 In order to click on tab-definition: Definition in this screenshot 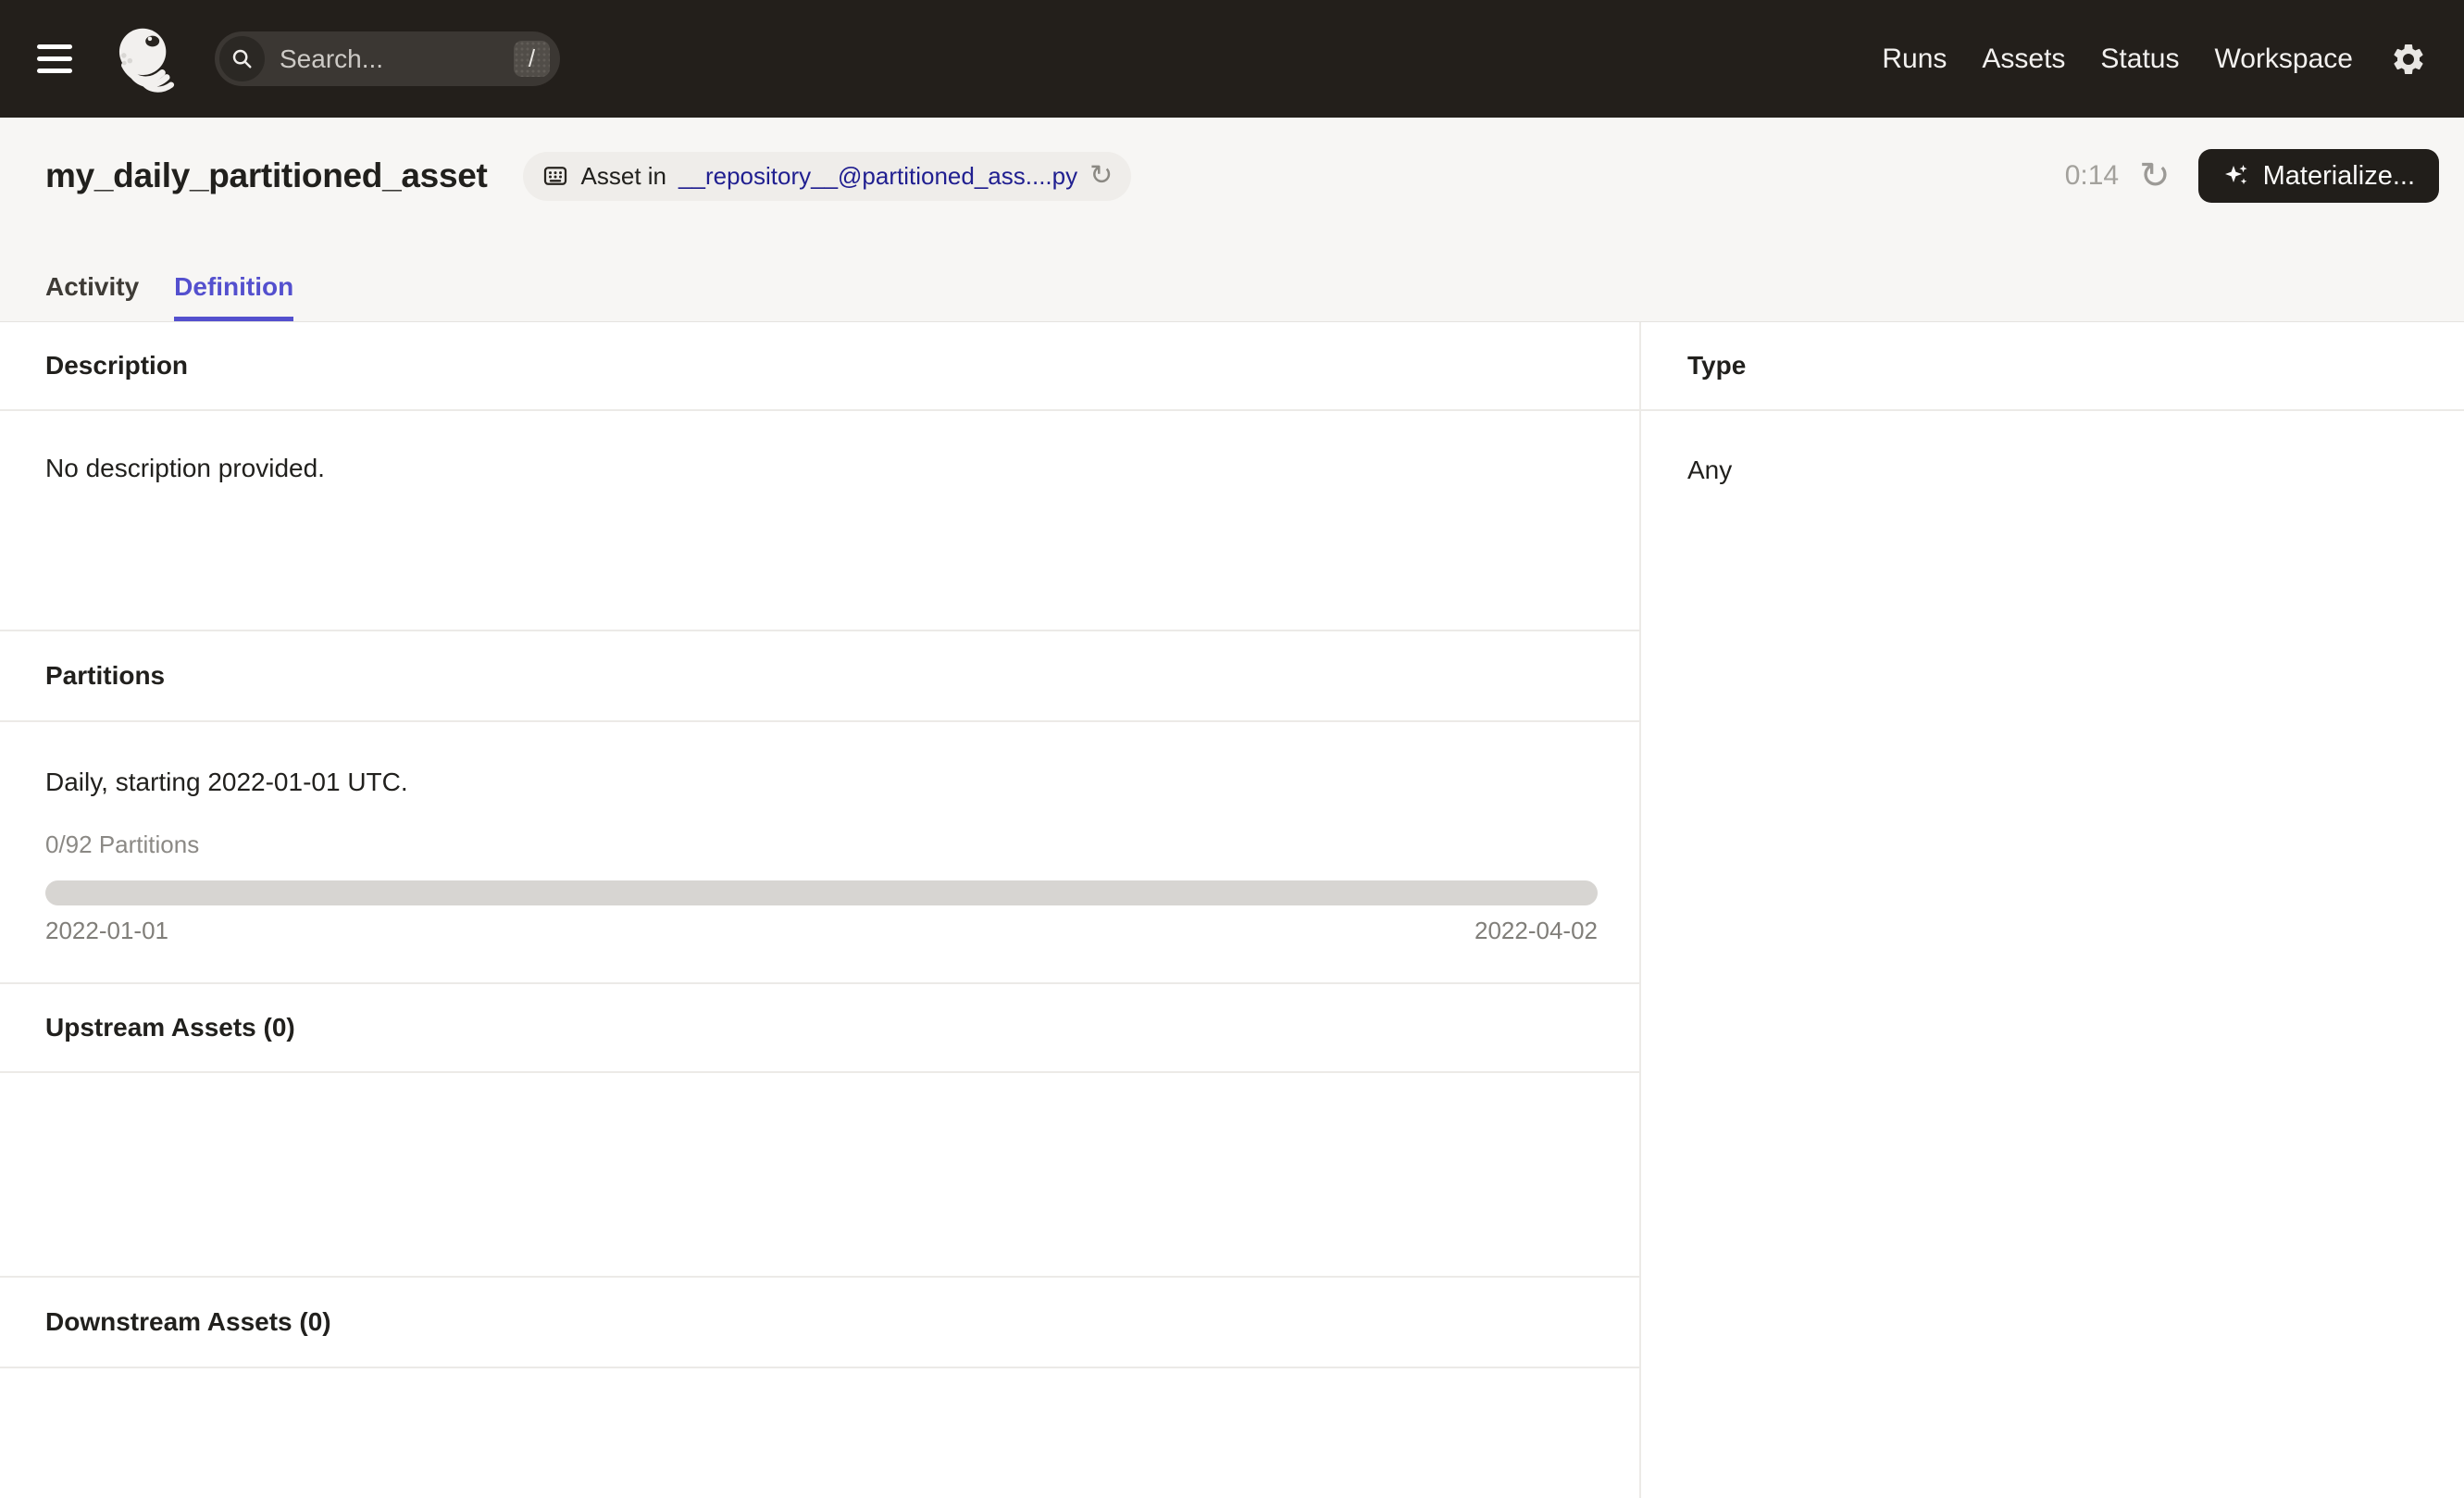, I will do `click(234, 297)`.